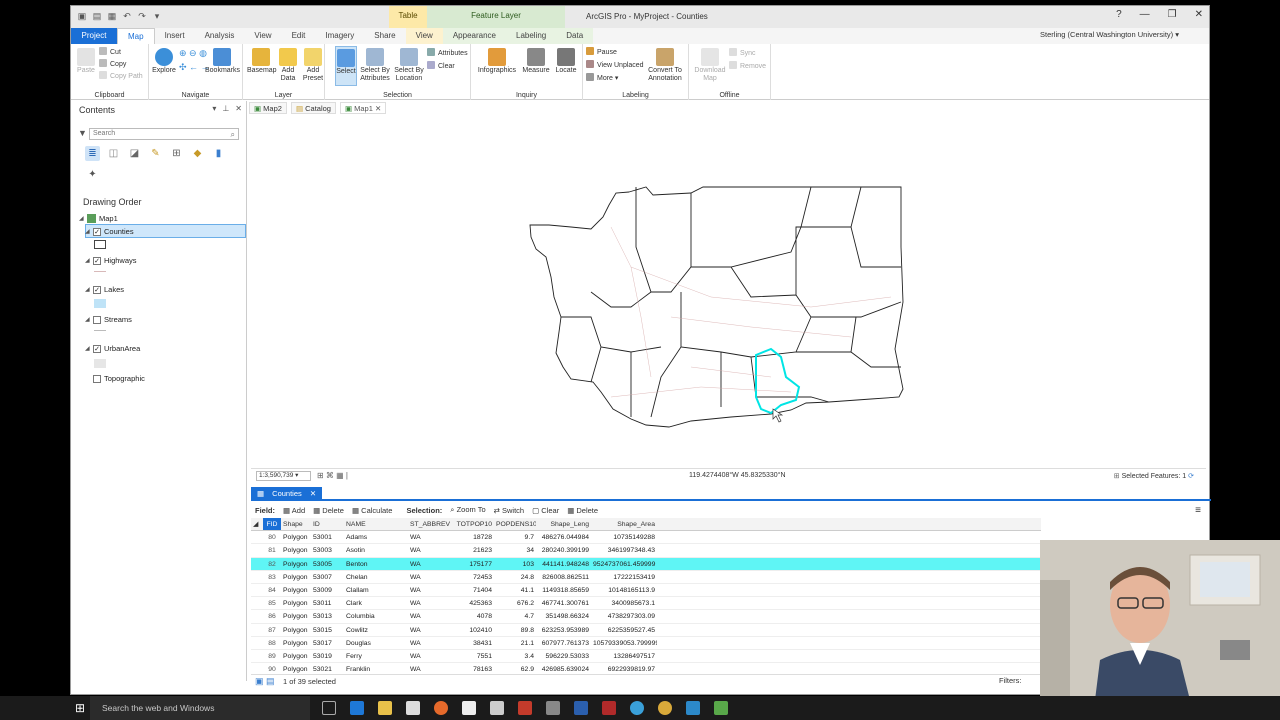 This screenshot has width=1280, height=720. I want to click on table-cell: 53005, so click(327, 564).